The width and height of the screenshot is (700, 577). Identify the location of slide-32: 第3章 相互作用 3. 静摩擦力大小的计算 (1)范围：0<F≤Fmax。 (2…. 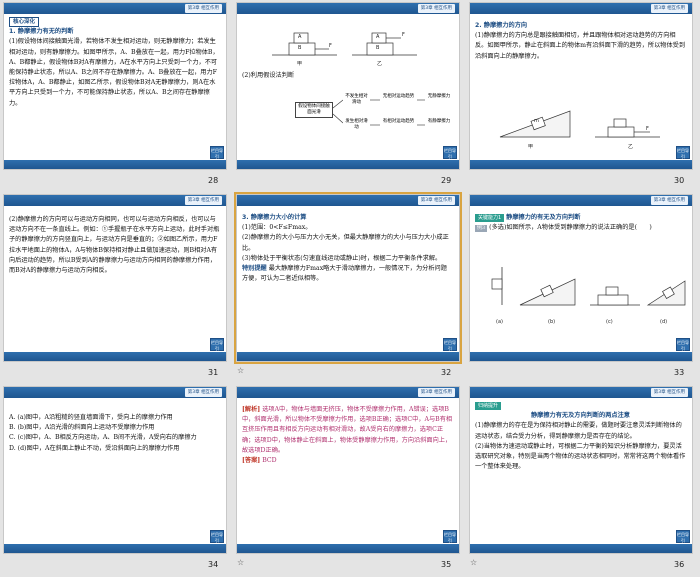
(348, 278).